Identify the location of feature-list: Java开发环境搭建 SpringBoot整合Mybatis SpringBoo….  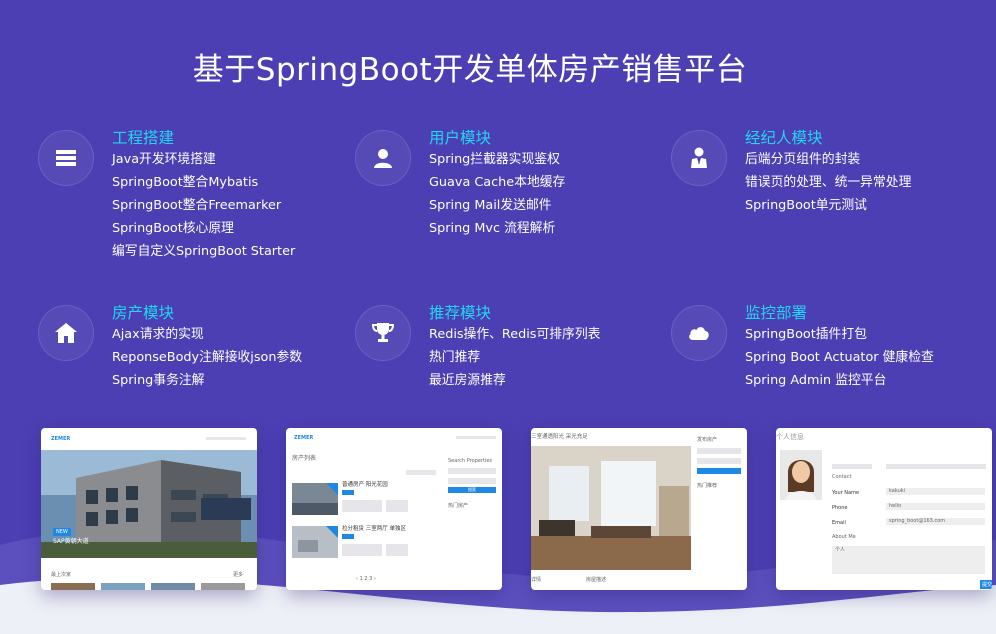
(203, 205).